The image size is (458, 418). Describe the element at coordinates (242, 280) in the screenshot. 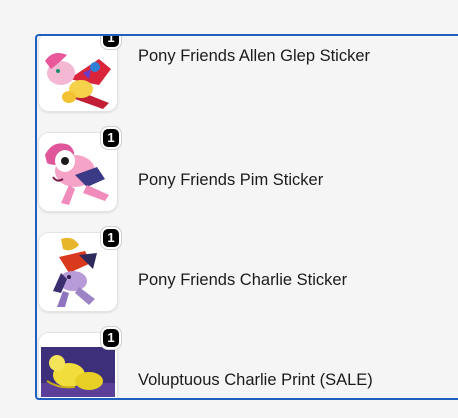

I see `product-title: Pony Friends Charlie Sticker` at that location.